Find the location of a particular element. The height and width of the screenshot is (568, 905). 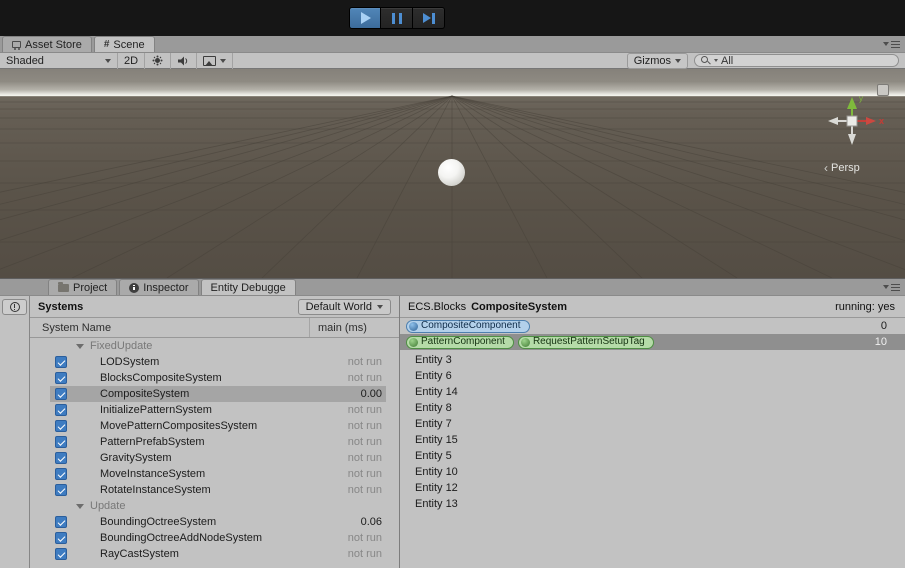

system-row: RayCastSystem not run is located at coordinates (218, 554).